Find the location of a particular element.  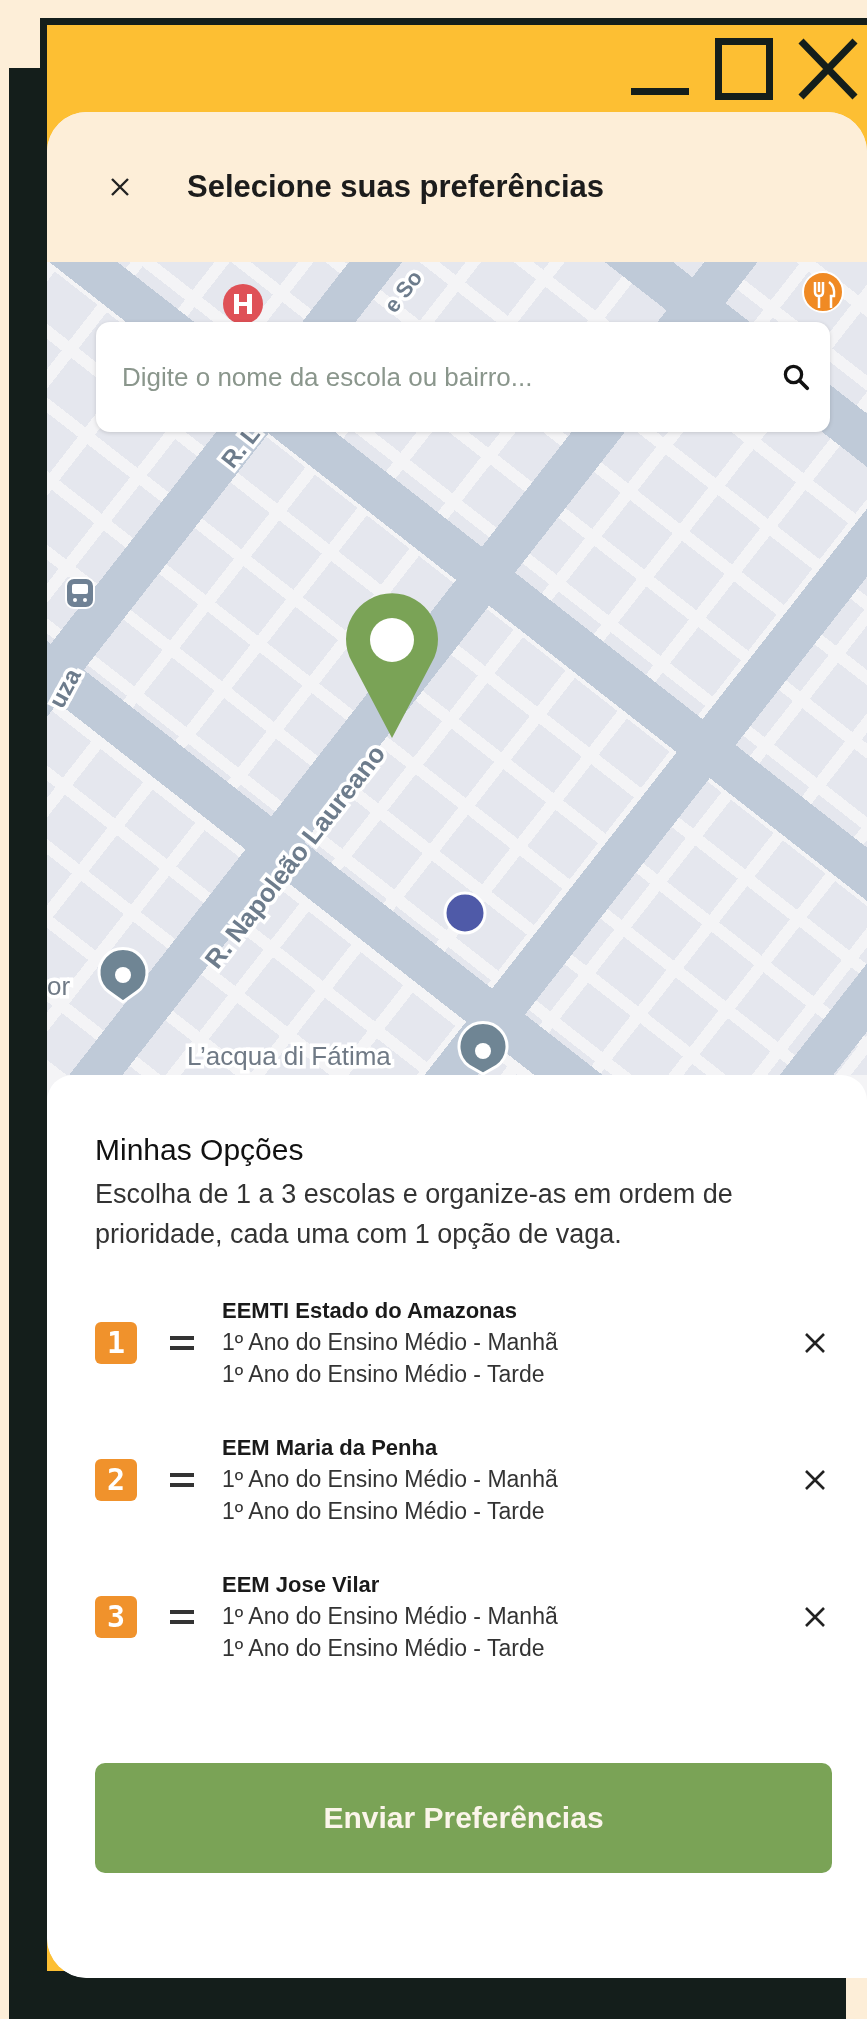

street-label: e So is located at coordinates (403, 291).